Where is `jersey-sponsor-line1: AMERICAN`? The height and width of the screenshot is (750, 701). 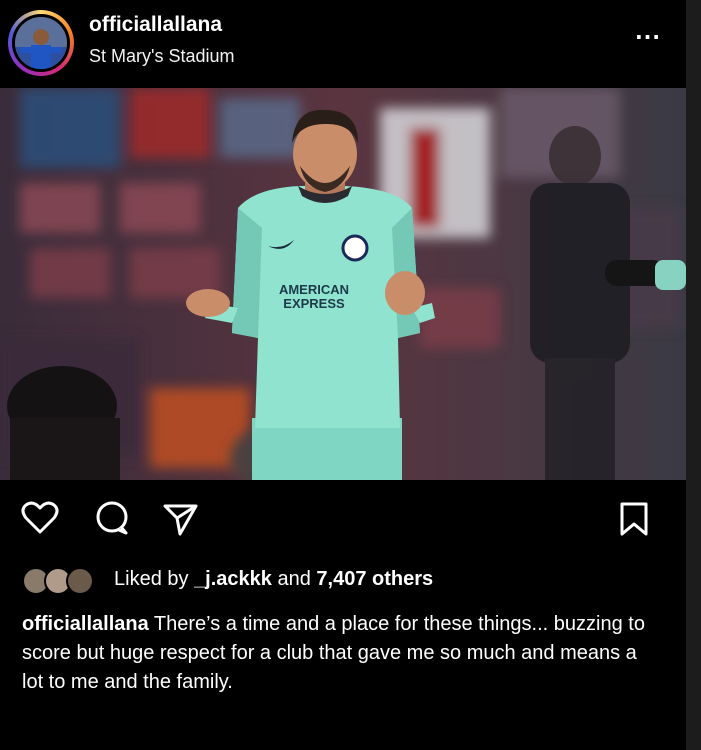
jersey-sponsor-line1: AMERICAN is located at coordinates (314, 289).